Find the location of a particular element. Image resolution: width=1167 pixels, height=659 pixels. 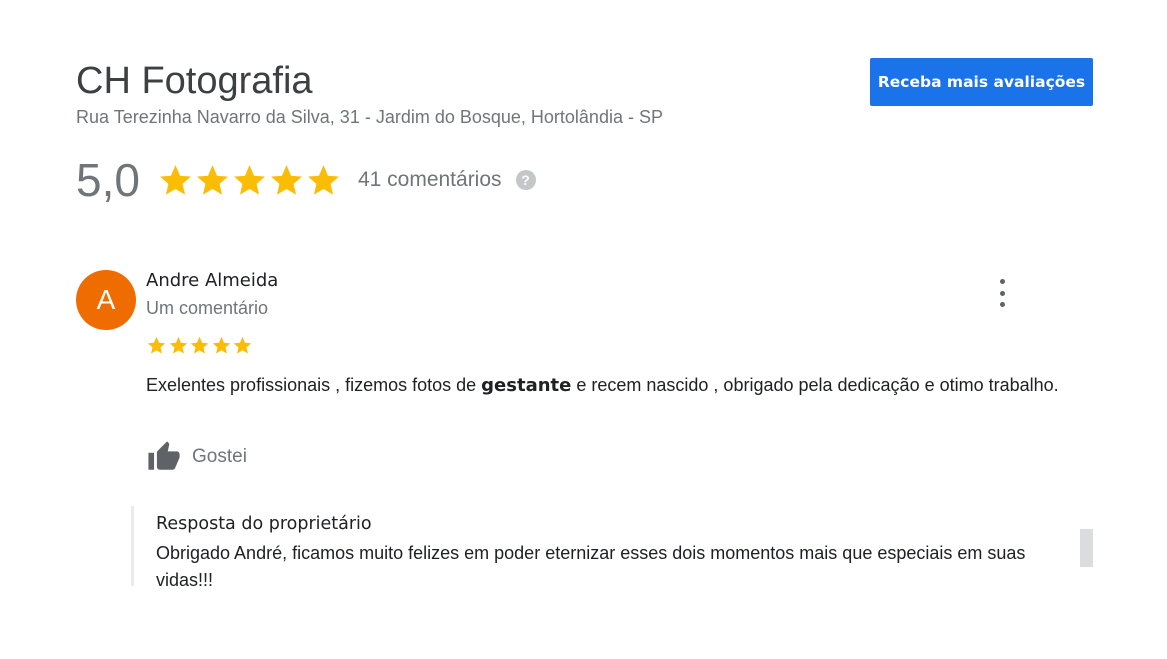

like-button: Gostei is located at coordinates (196, 457).